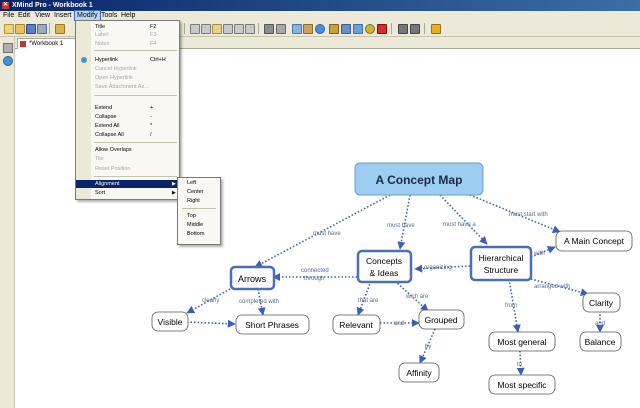 The height and width of the screenshot is (408, 640). Describe the element at coordinates (320, 29) in the screenshot. I see `globe-icon` at that location.